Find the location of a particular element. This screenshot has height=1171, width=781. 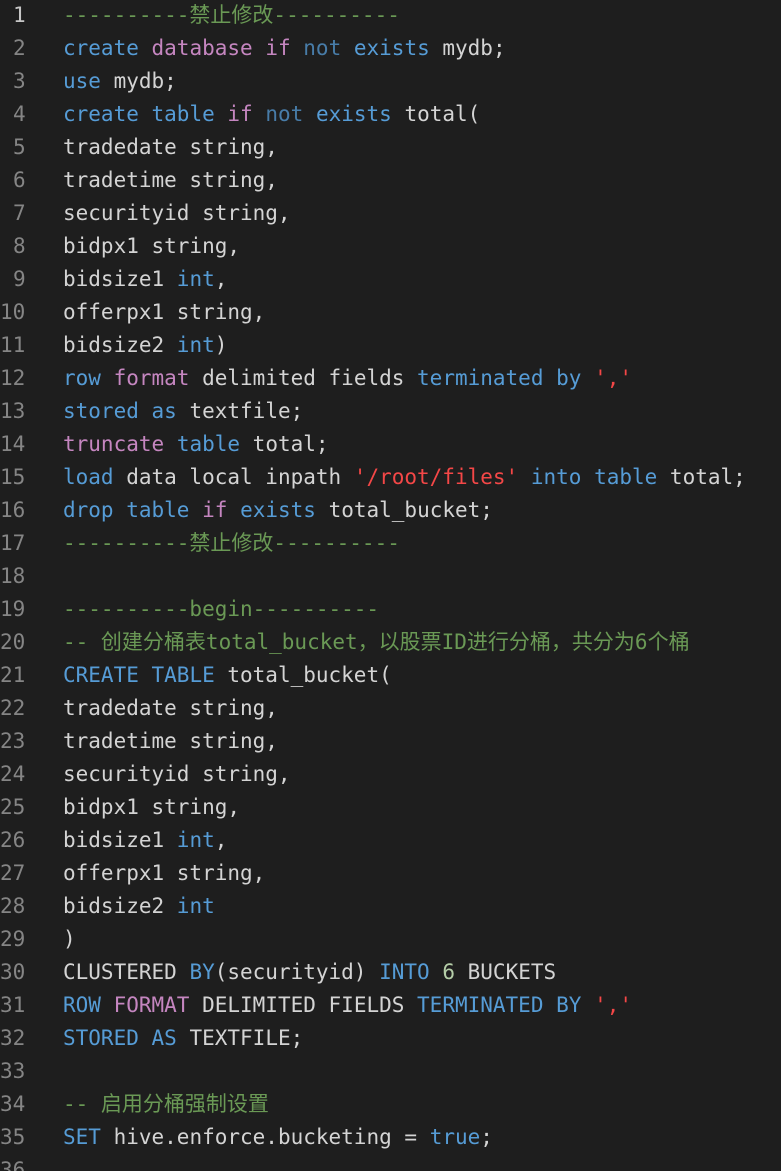

code-line: 28 bidsize2 int is located at coordinates (390, 906).